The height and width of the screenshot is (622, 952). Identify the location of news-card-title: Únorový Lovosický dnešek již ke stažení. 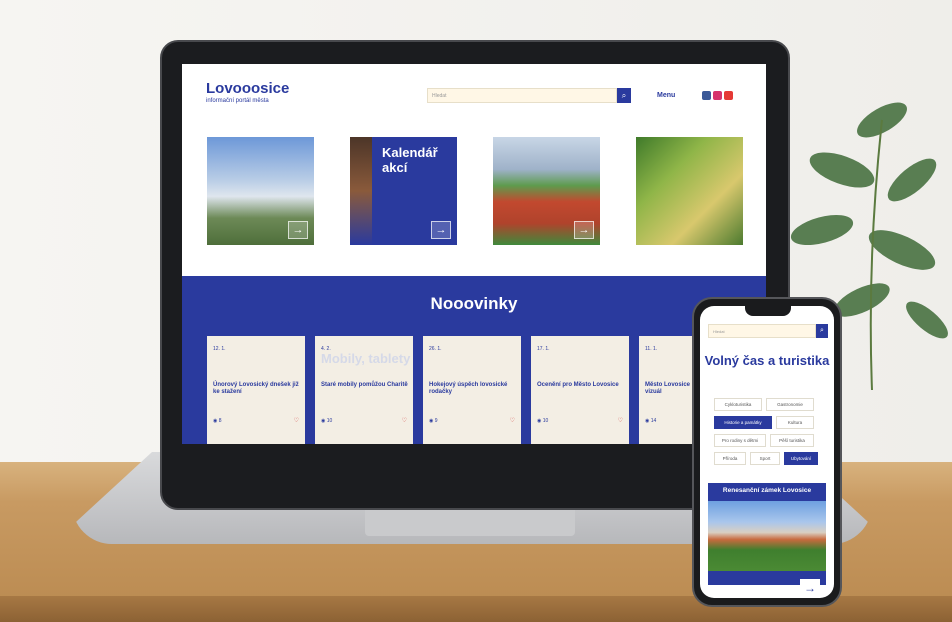
(256, 388).